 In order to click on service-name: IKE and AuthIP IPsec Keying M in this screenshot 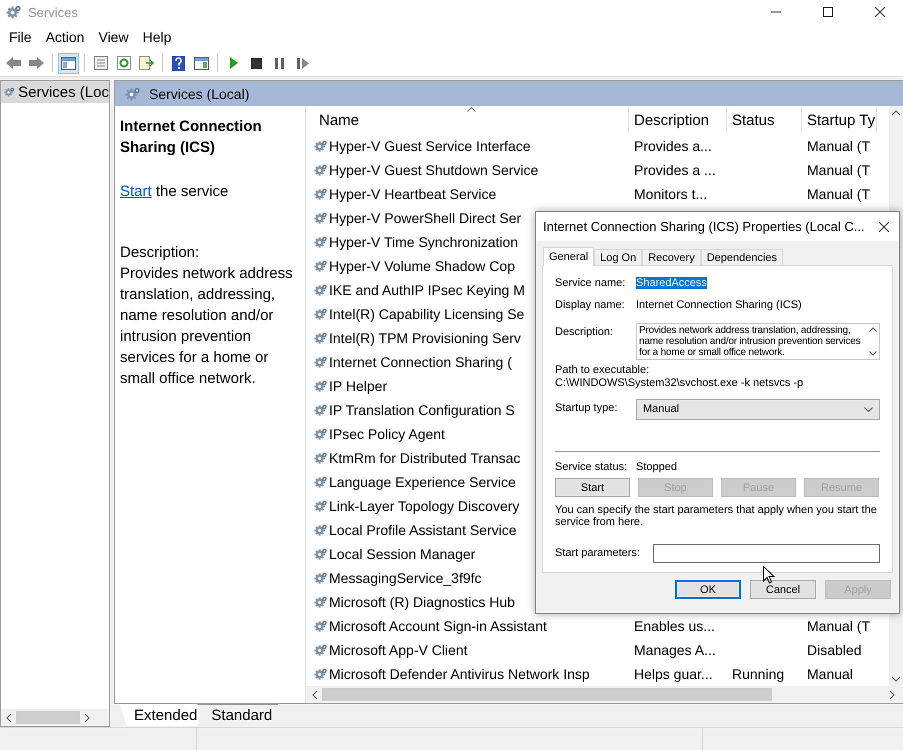, I will do `click(427, 290)`.